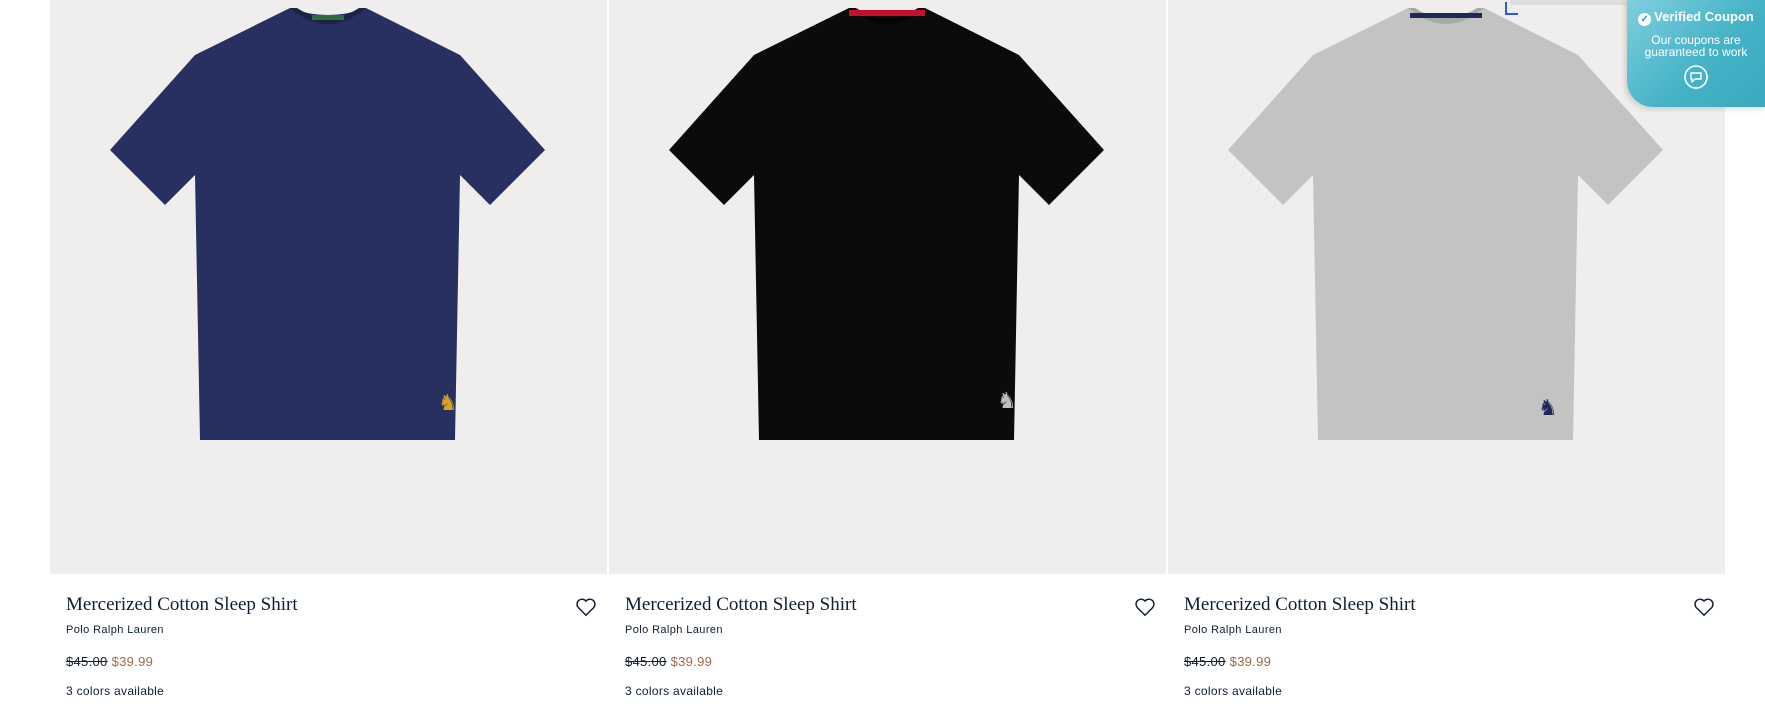 The height and width of the screenshot is (713, 1765). Describe the element at coordinates (886, 224) in the screenshot. I see `tshirt-black-image: ♞` at that location.